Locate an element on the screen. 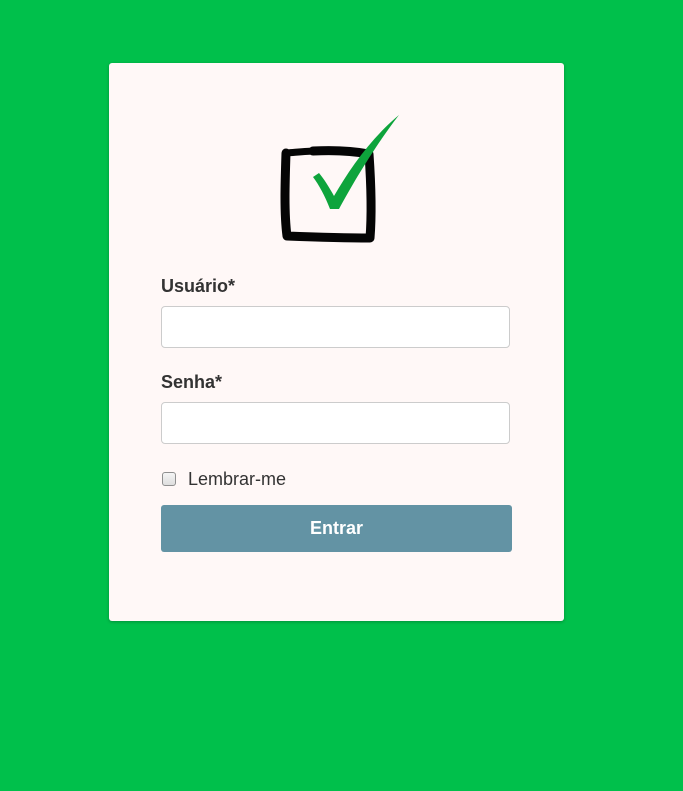 The width and height of the screenshot is (683, 791). submit-button: Entrar is located at coordinates (336, 528).